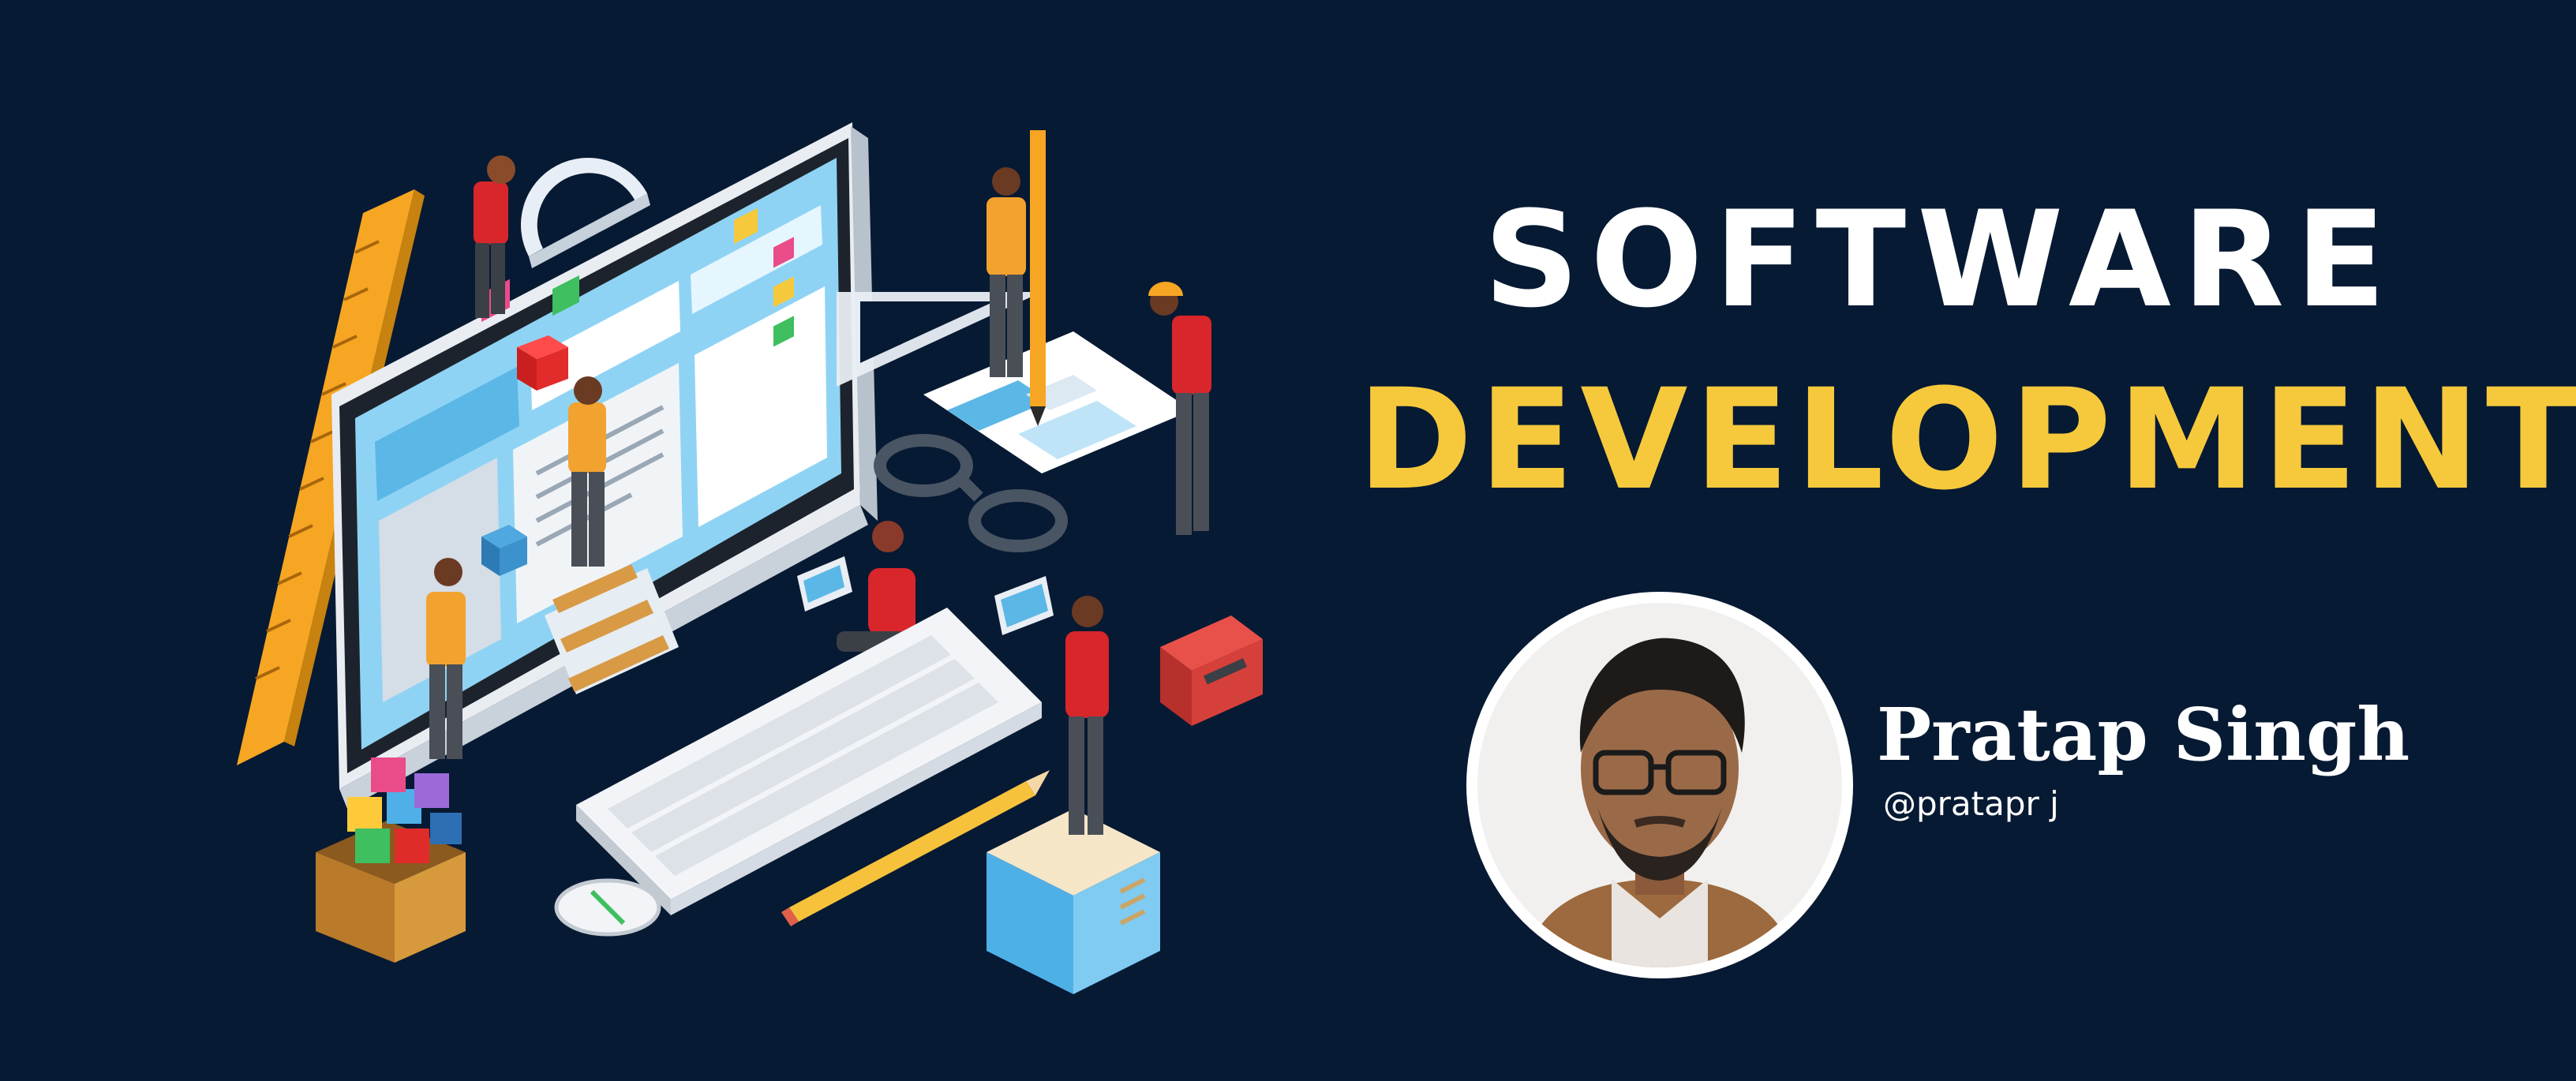 This screenshot has width=2576, height=1081. I want to click on stapler-icon, so click(1211, 670).